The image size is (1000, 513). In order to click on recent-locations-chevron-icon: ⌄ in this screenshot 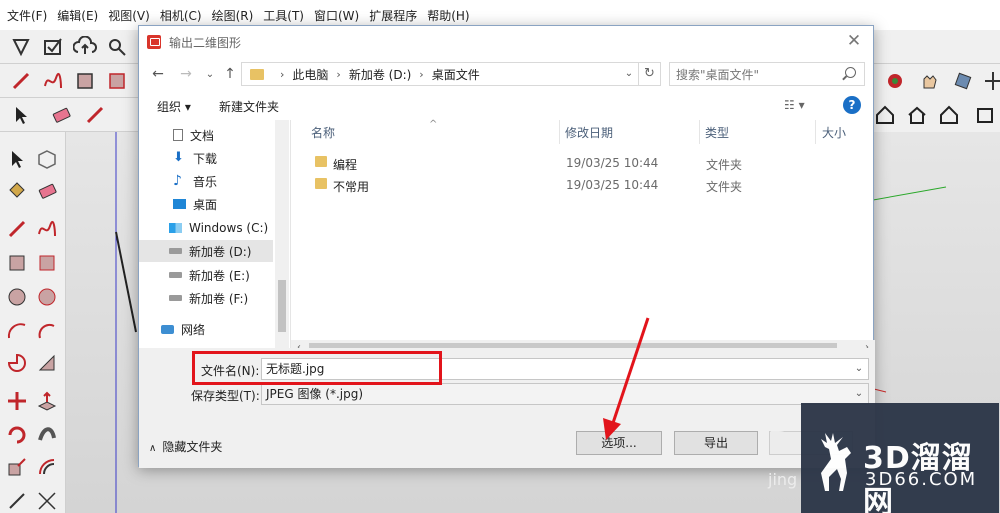, I will do `click(210, 74)`.